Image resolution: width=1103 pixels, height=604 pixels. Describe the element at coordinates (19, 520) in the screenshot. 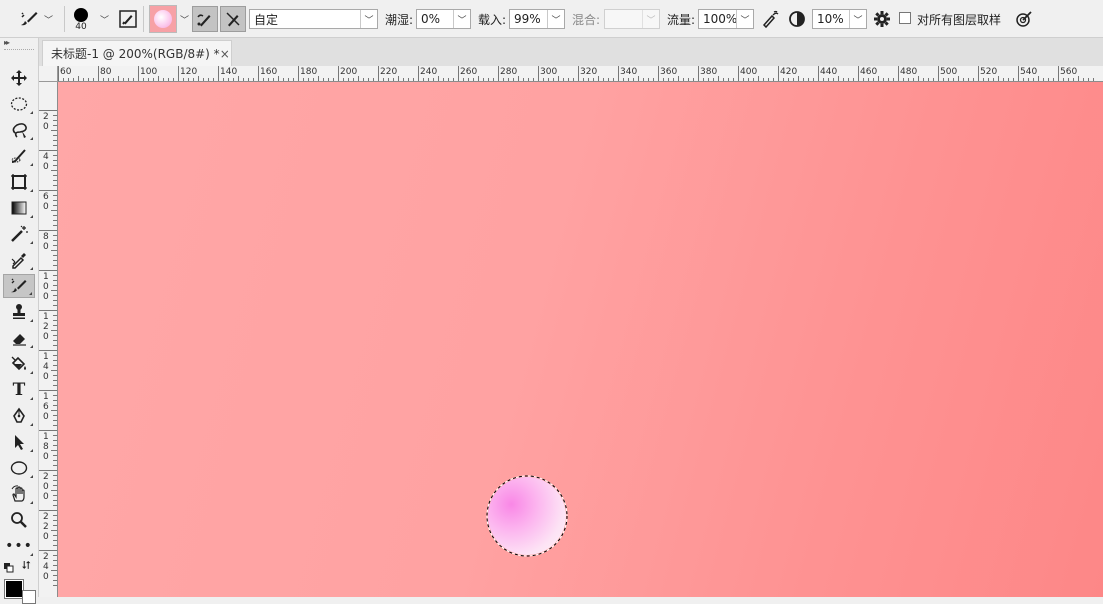

I see `zoom-tool` at that location.